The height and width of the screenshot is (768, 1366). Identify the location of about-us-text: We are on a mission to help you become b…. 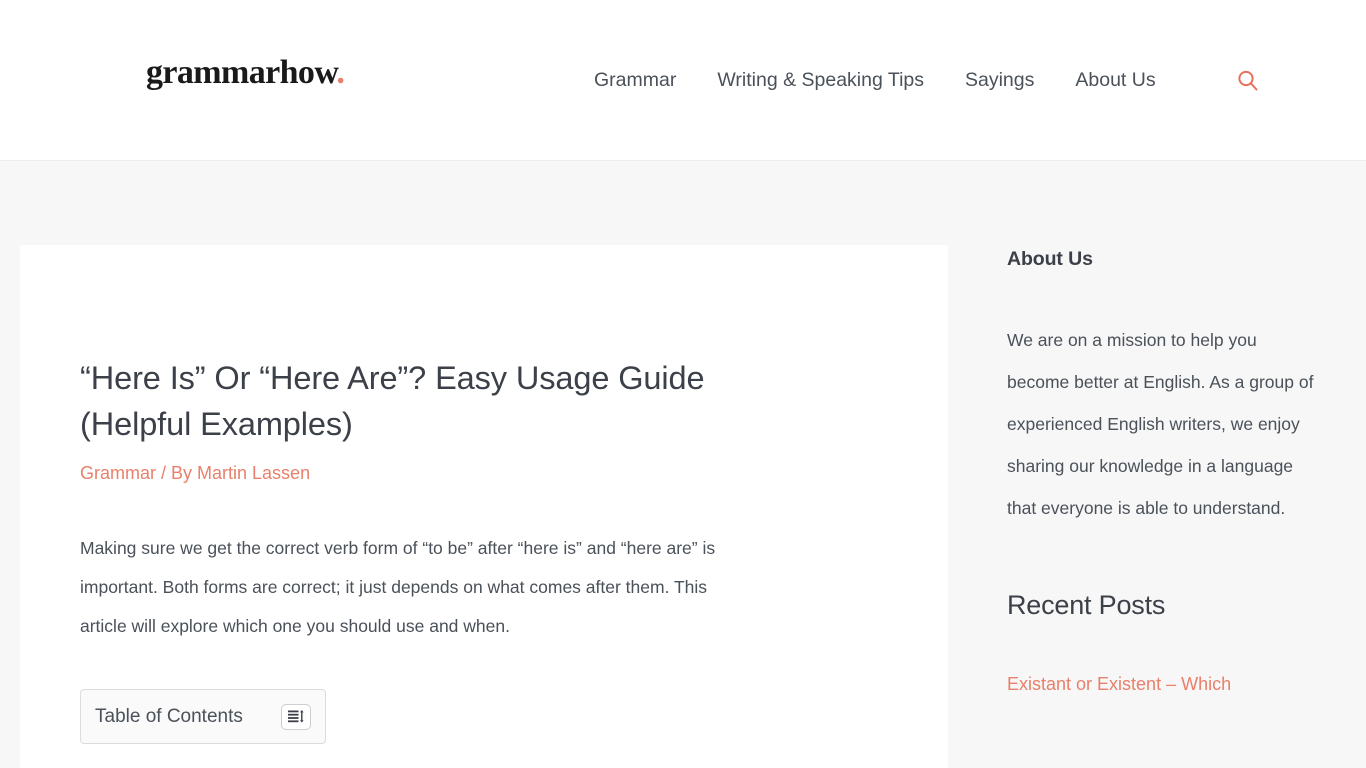
(1160, 424).